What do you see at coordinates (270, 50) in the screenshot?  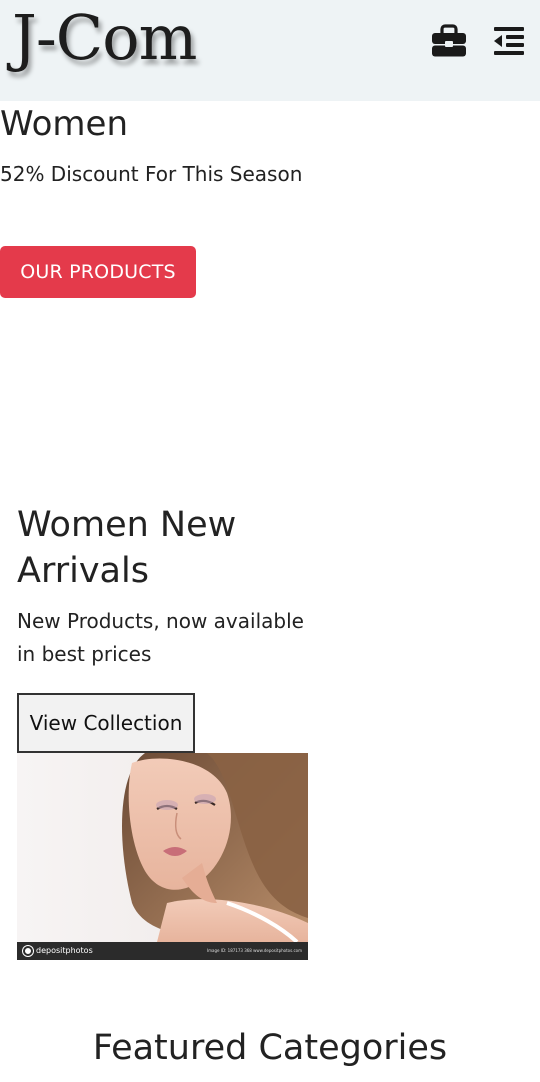 I see `navbar: J-Com` at bounding box center [270, 50].